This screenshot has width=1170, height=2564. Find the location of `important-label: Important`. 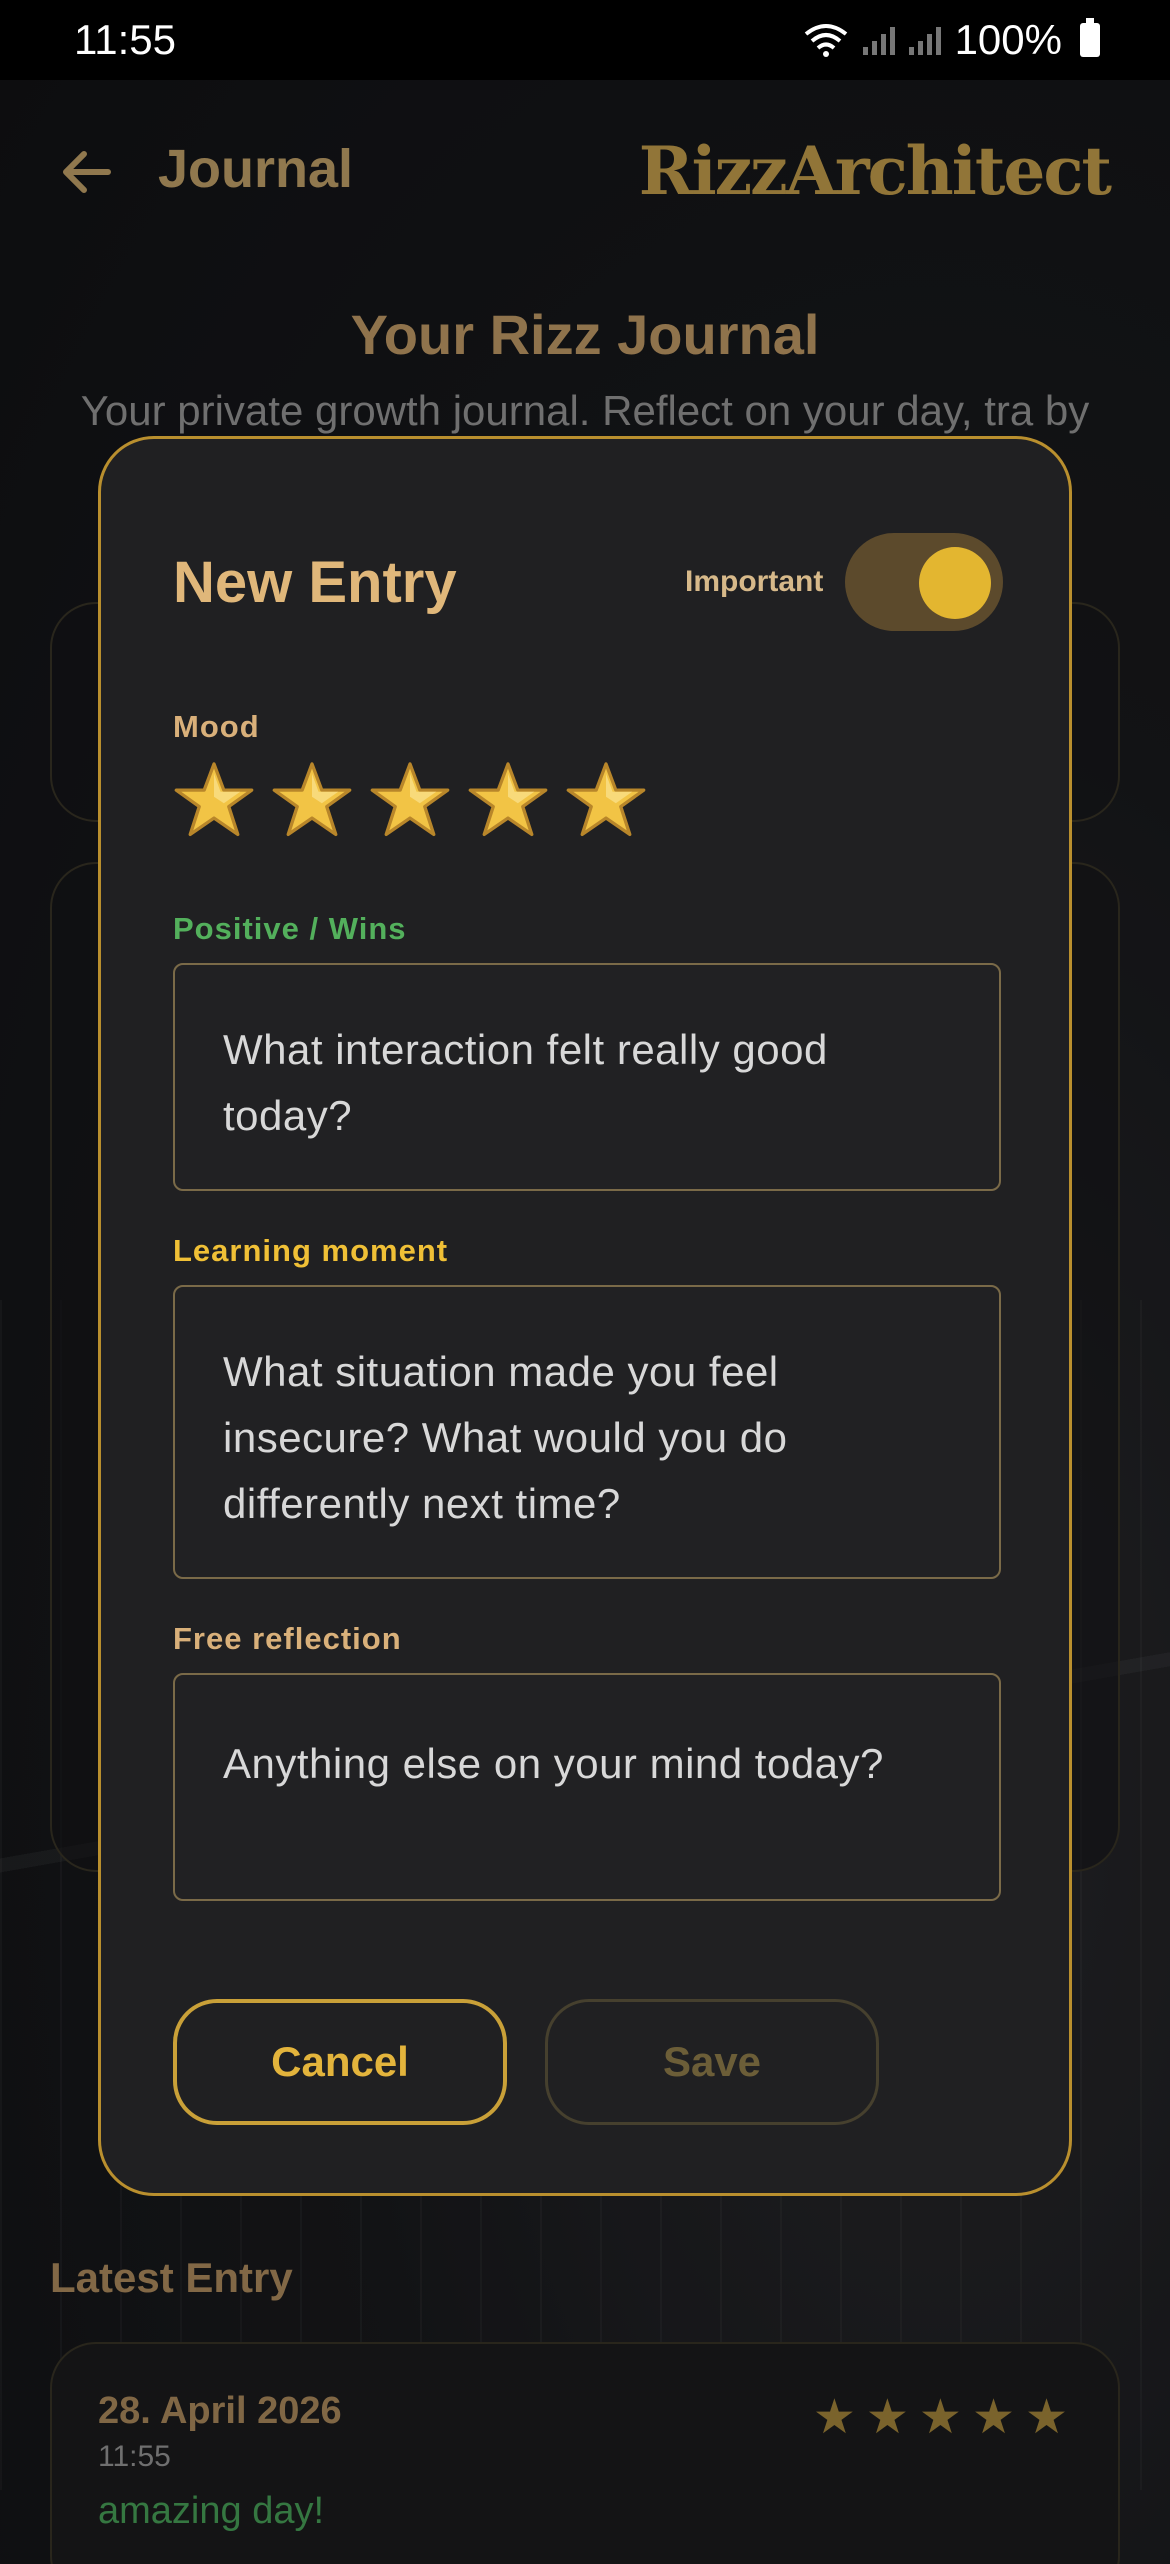

important-label: Important is located at coordinates (754, 581).